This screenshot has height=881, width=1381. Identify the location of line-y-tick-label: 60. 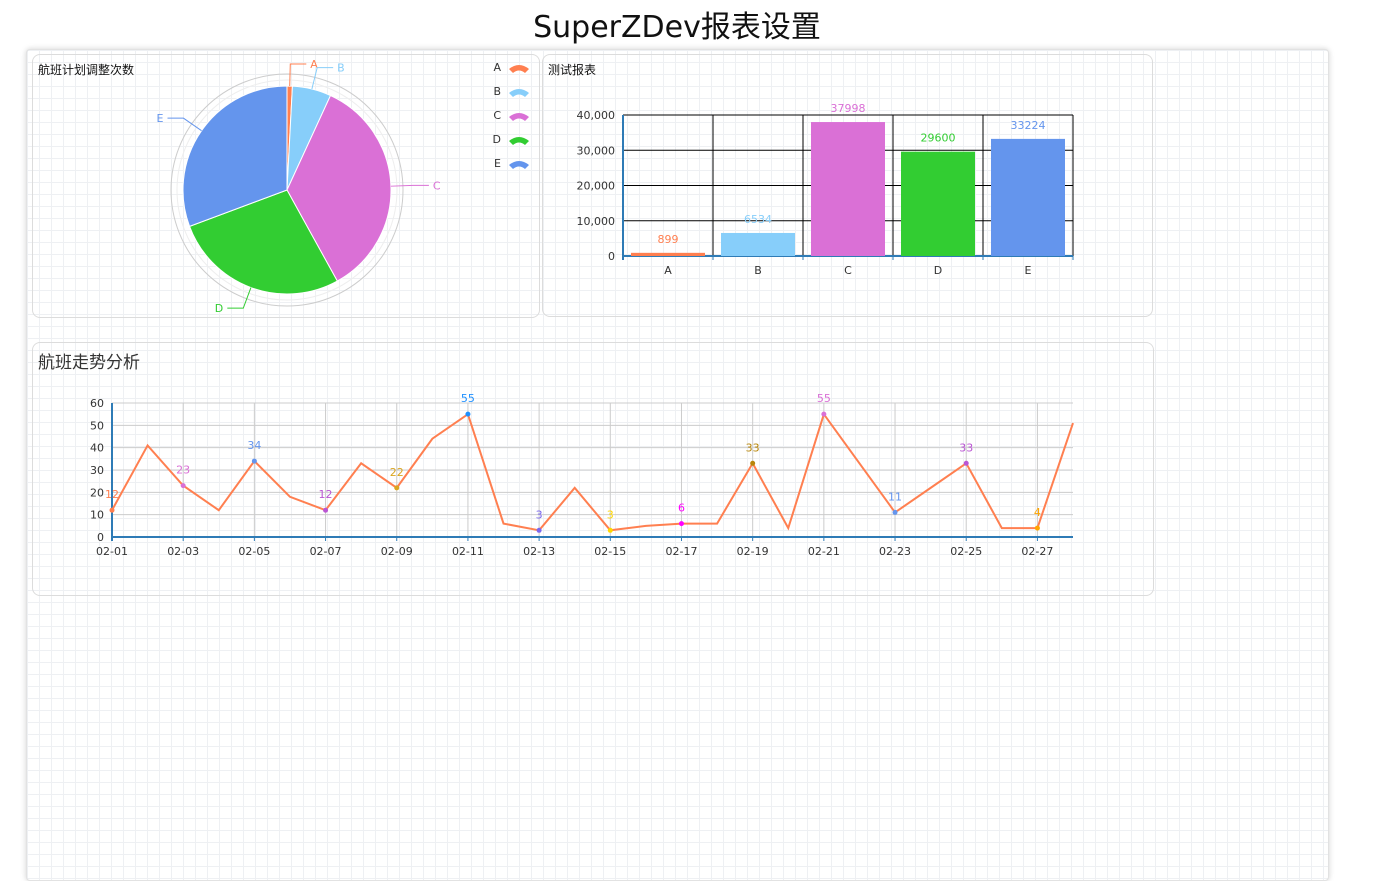
(97, 403).